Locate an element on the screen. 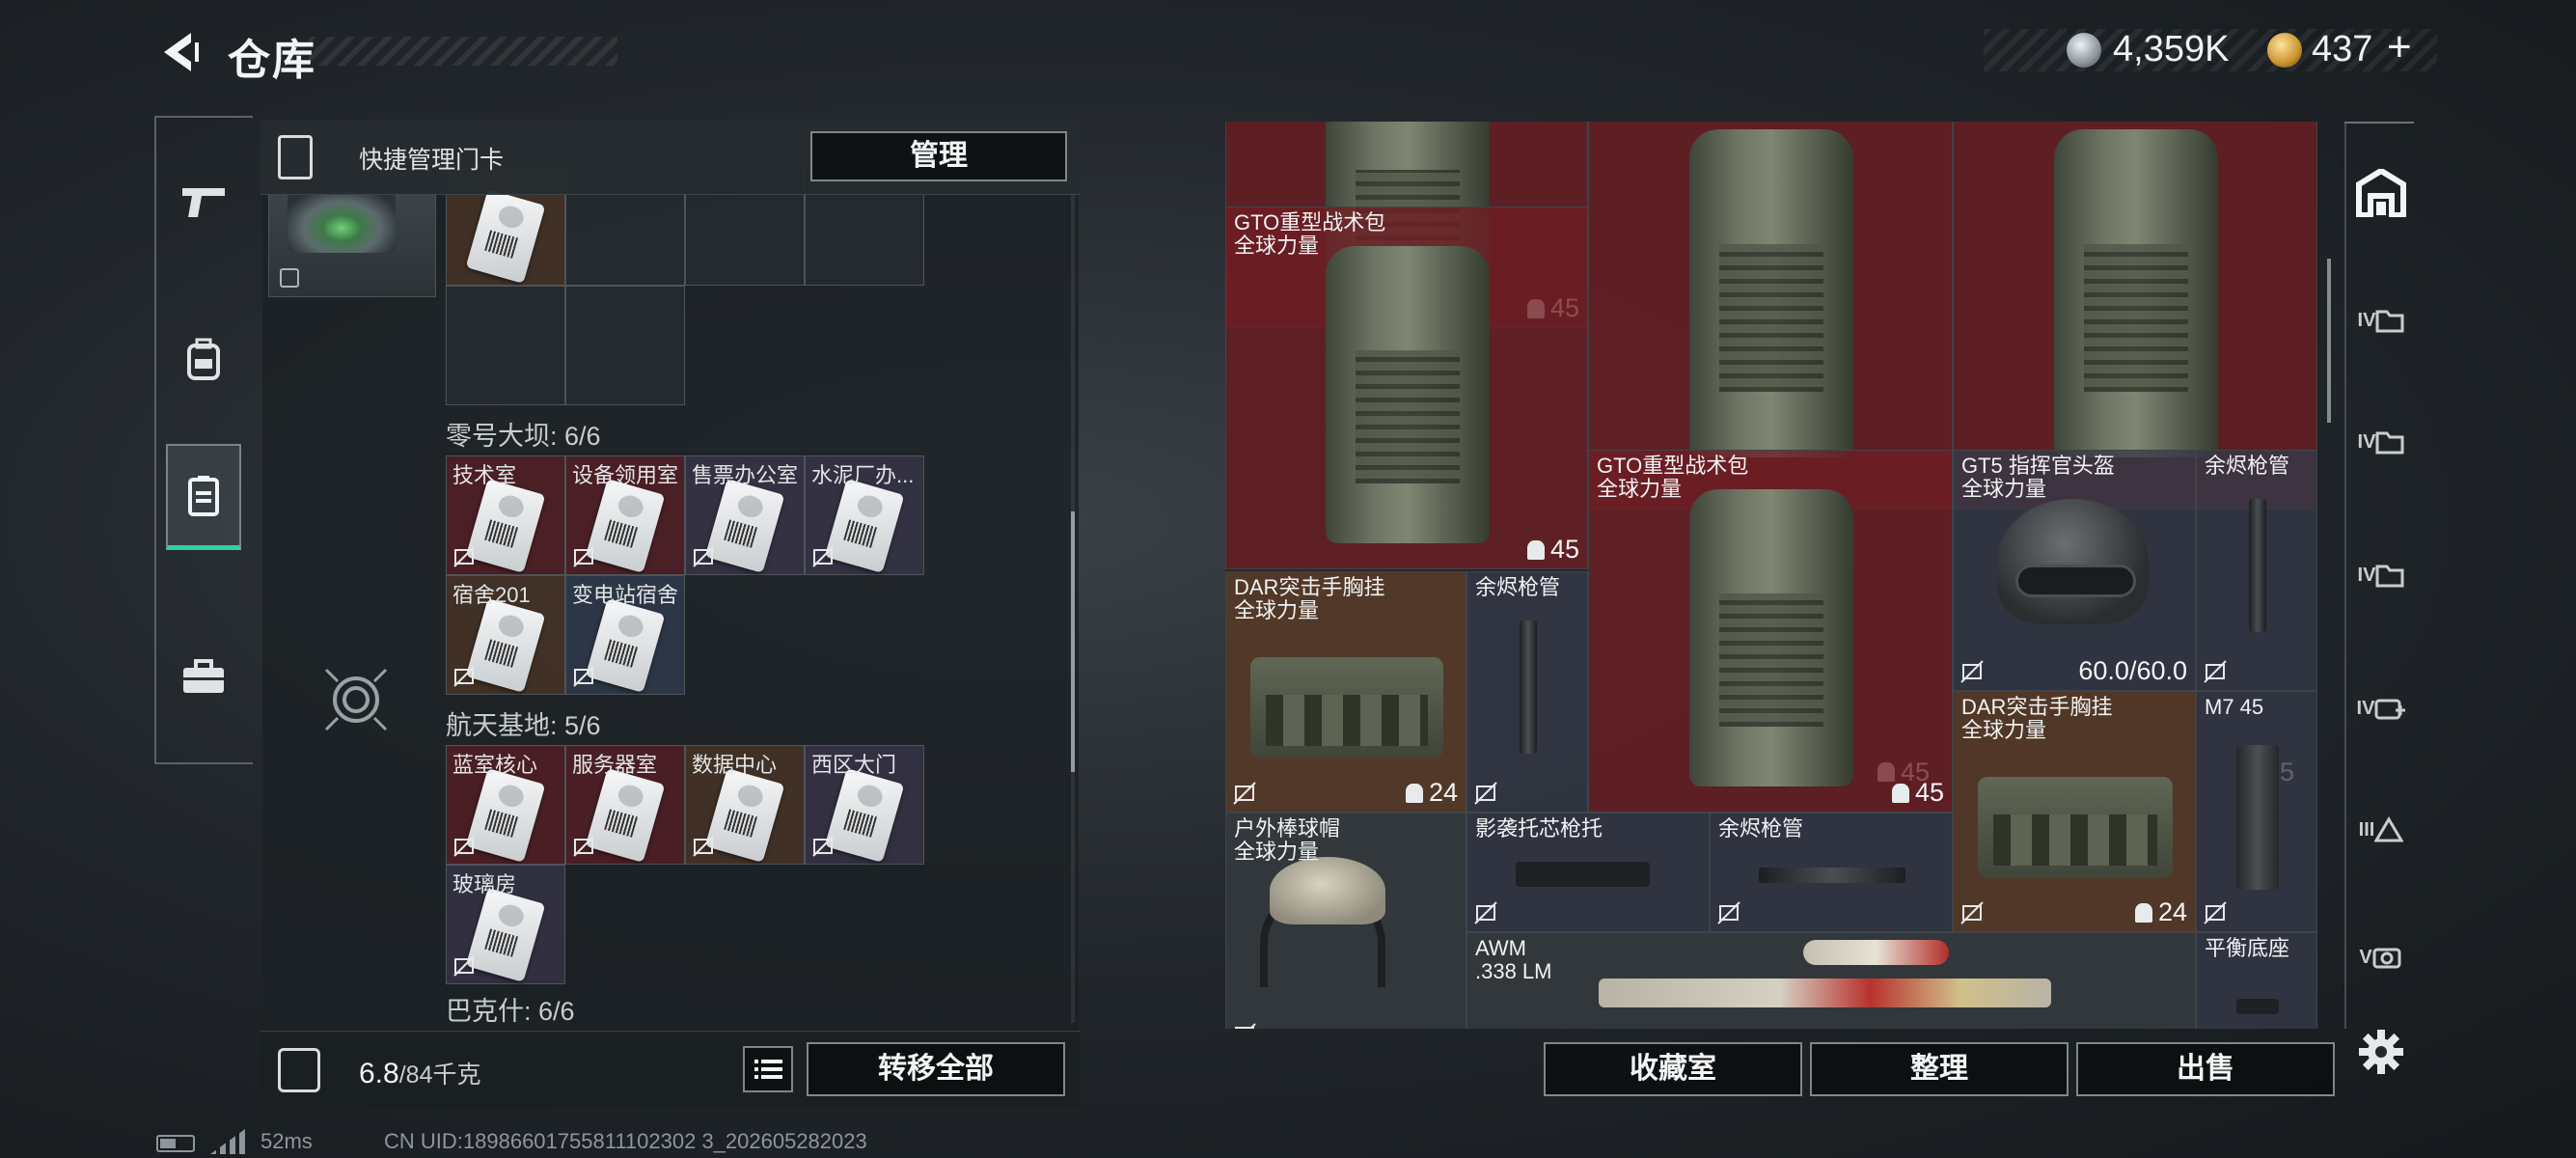 The height and width of the screenshot is (1158, 2576). quantity-text: 60.0/60.0 is located at coordinates (2132, 670).